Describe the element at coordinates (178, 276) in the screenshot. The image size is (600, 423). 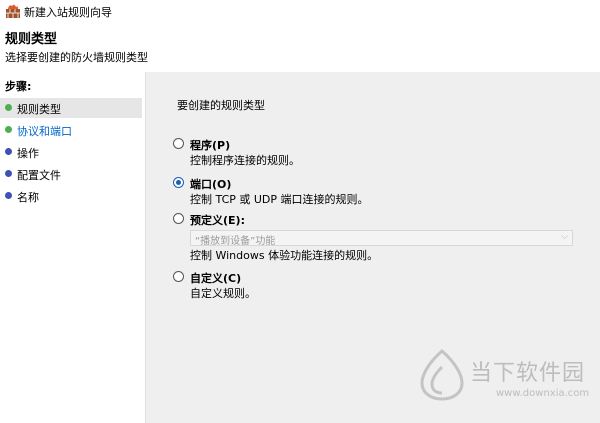
I see `radio-custom` at that location.